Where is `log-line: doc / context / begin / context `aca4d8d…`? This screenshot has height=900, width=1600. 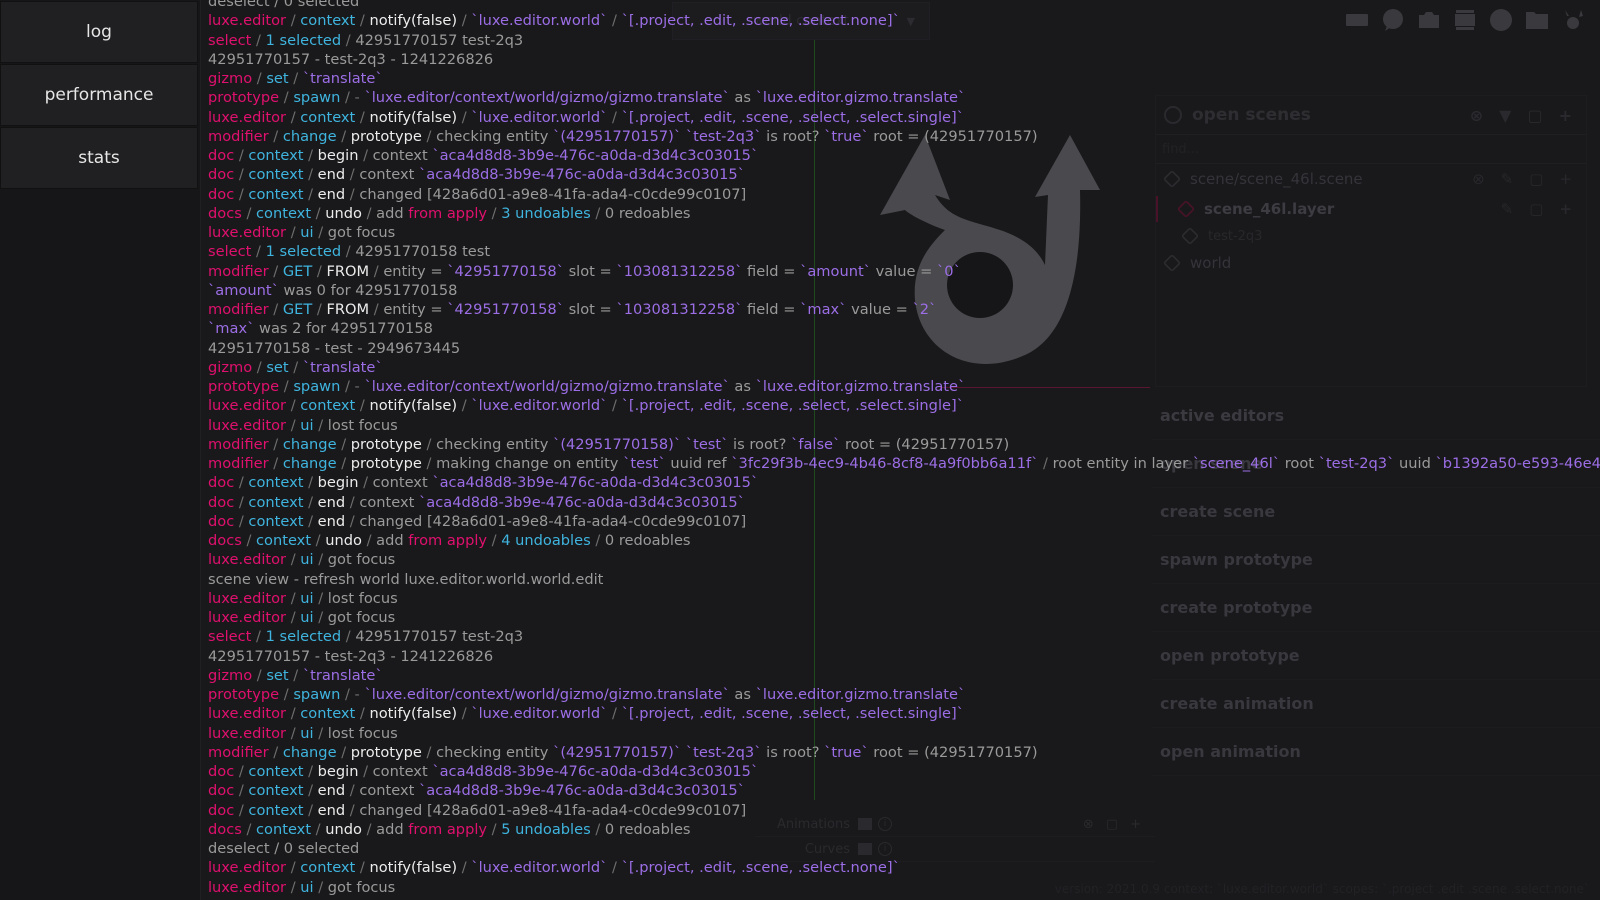
log-line: doc / context / begin / context `aca4d8d… is located at coordinates (904, 771).